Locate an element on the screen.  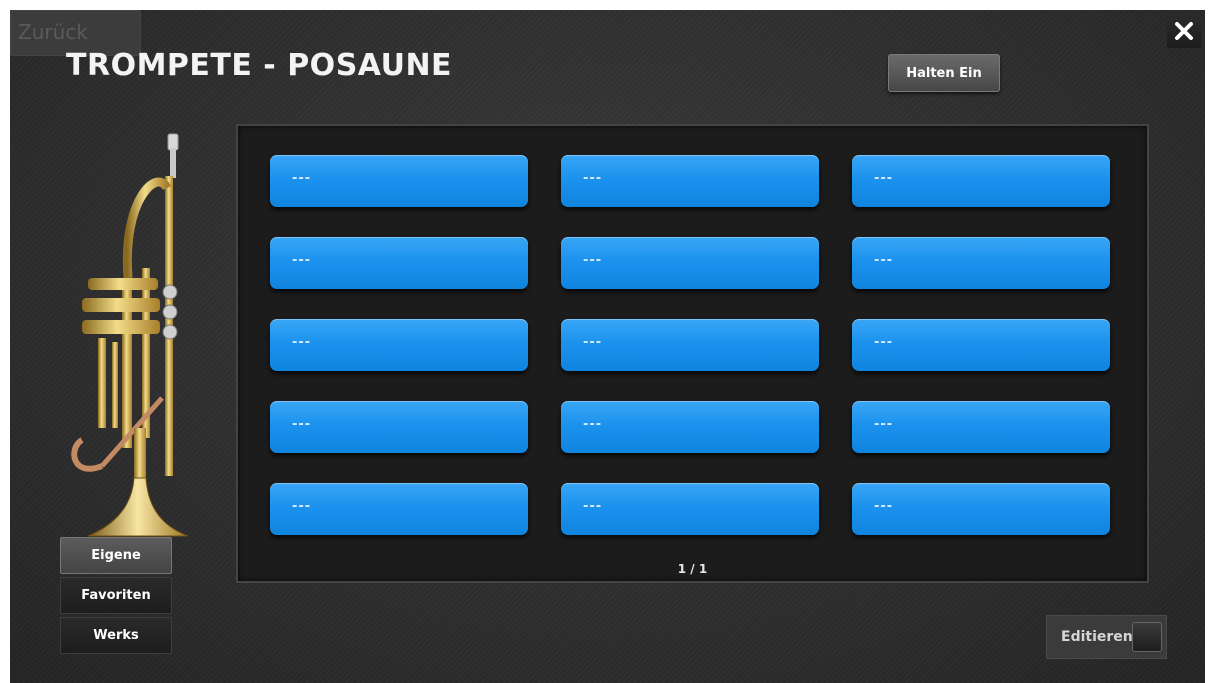
sound-slot-8: --- is located at coordinates (690, 345).